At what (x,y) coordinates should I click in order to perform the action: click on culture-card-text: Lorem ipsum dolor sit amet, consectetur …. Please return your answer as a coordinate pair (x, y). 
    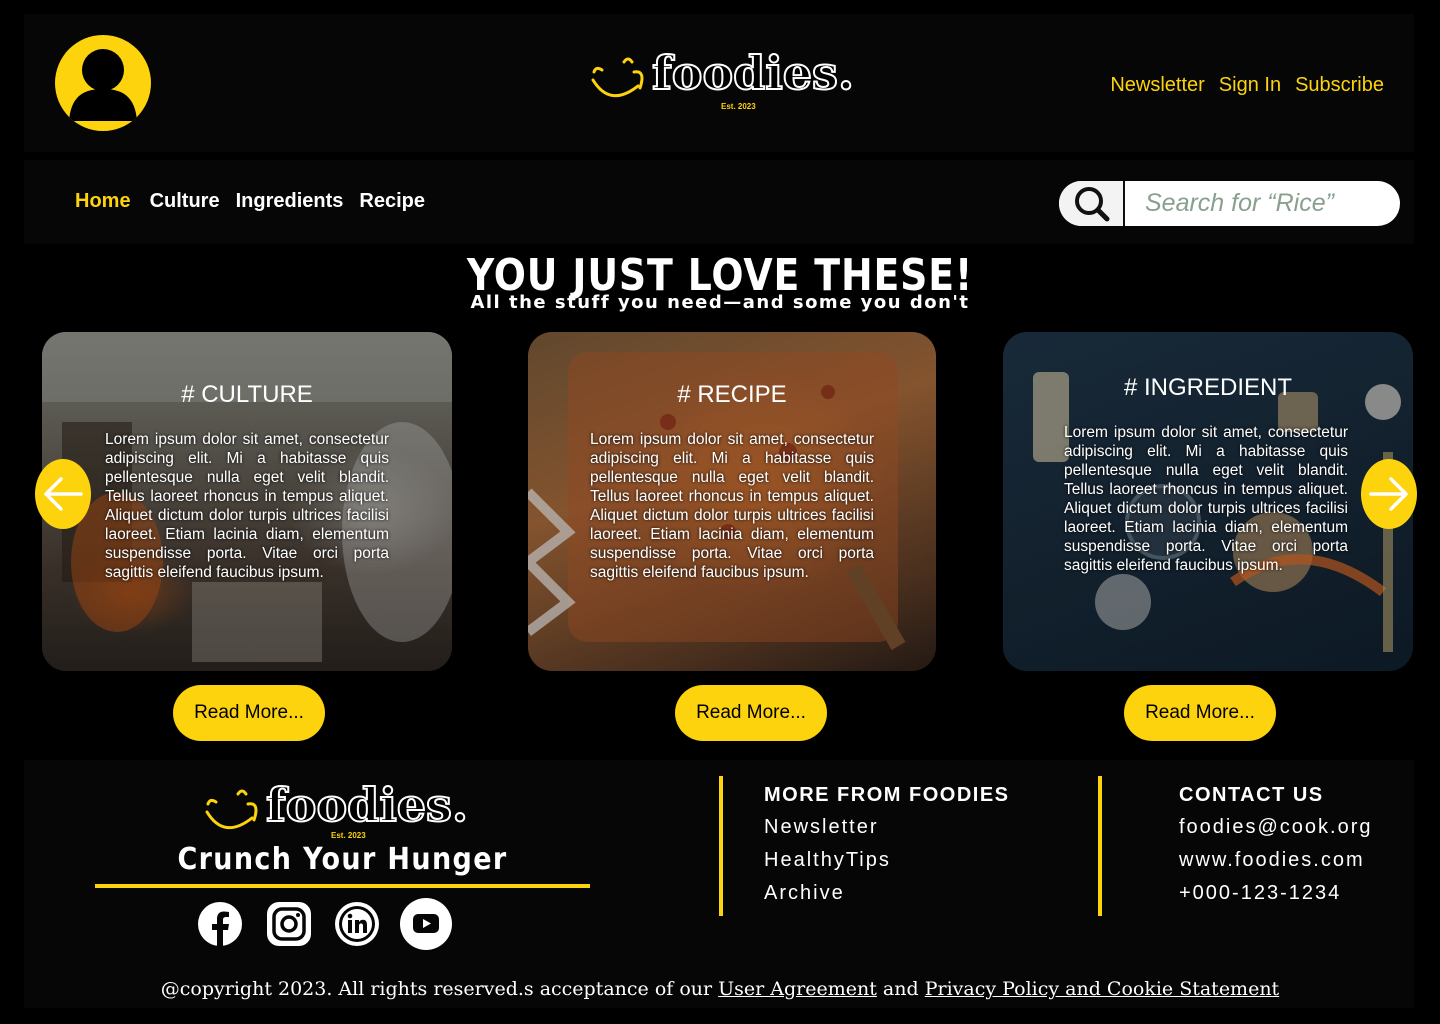
    Looking at the image, I should click on (247, 506).